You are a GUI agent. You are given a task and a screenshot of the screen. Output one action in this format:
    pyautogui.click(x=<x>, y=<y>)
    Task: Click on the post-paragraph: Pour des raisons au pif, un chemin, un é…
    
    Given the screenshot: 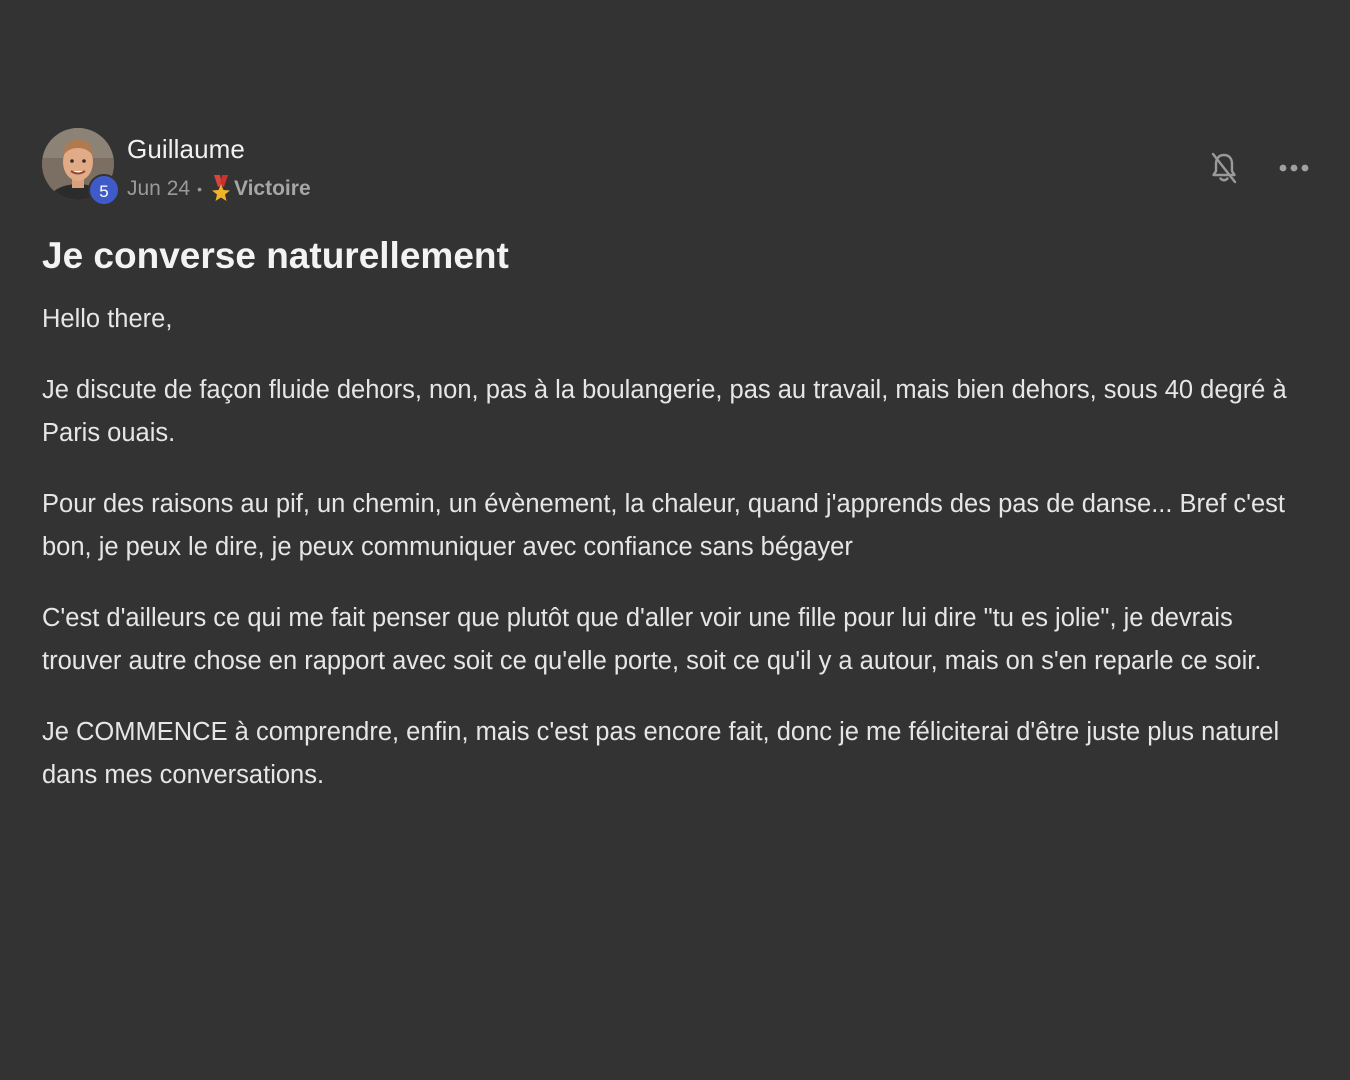 What is the action you would take?
    pyautogui.click(x=664, y=525)
    